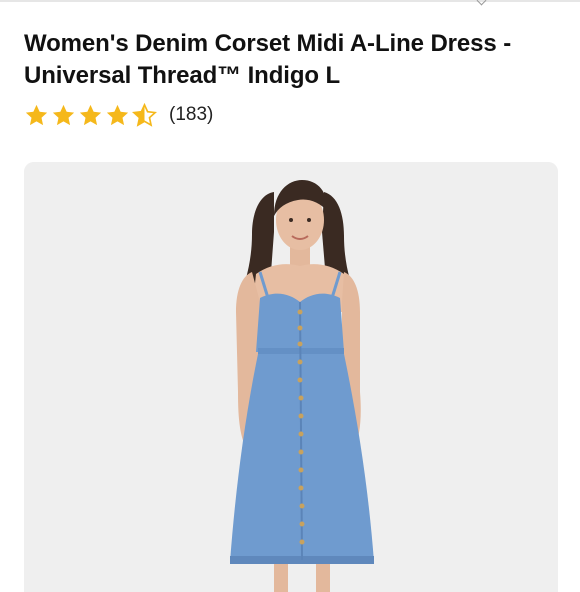 Image resolution: width=580 pixels, height=592 pixels. I want to click on star-half-icon, so click(144, 114).